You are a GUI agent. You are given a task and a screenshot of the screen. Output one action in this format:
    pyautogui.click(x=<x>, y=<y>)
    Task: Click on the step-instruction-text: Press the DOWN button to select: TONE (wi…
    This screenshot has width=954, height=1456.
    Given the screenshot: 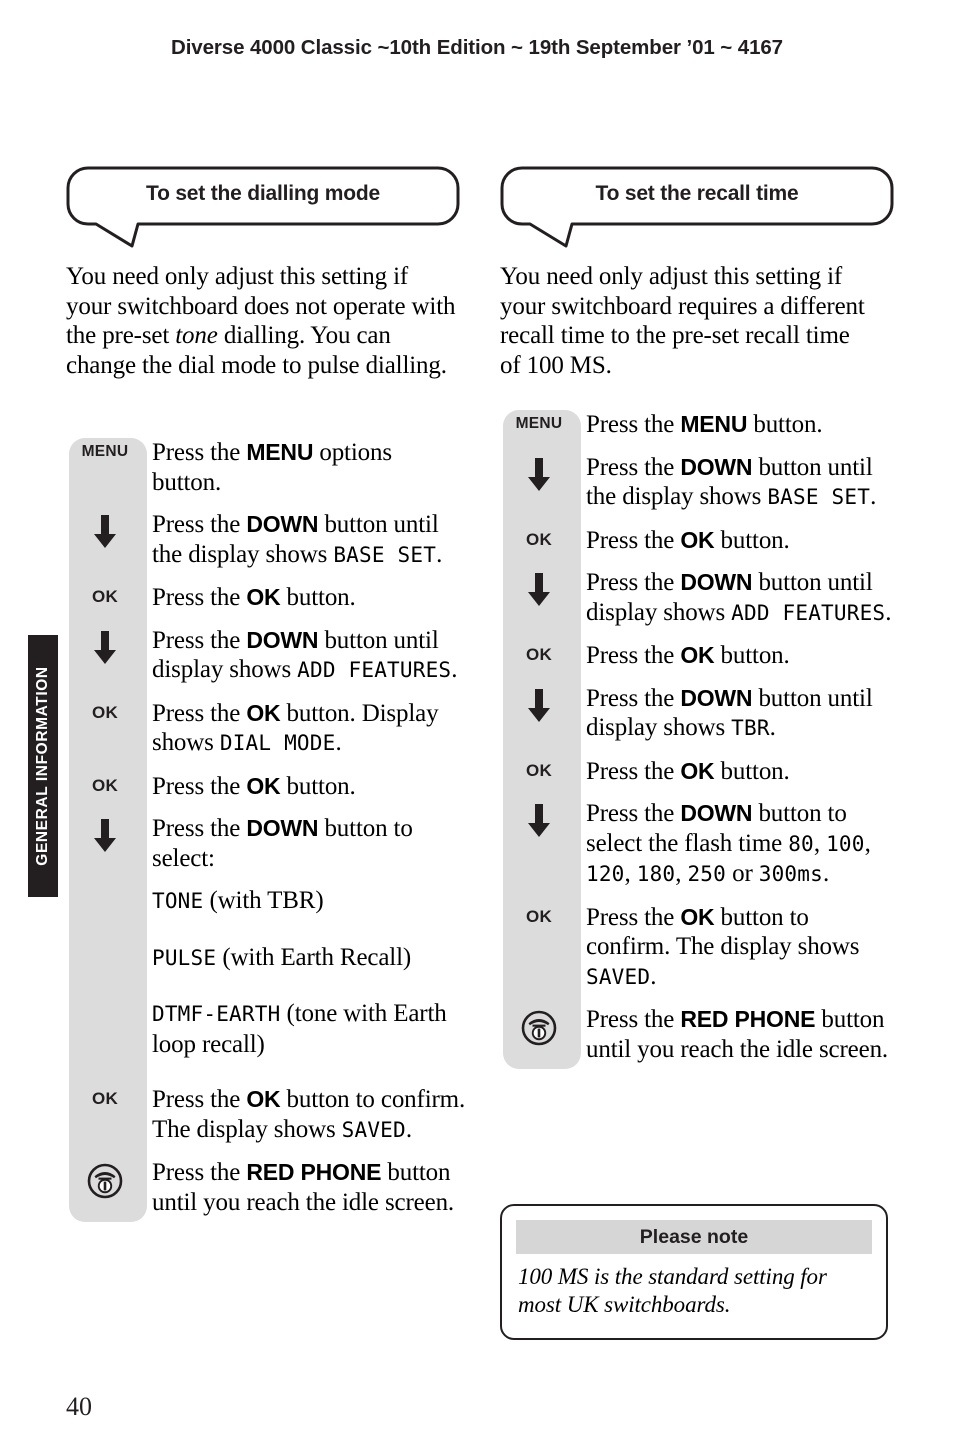 What is the action you would take?
    pyautogui.click(x=305, y=949)
    